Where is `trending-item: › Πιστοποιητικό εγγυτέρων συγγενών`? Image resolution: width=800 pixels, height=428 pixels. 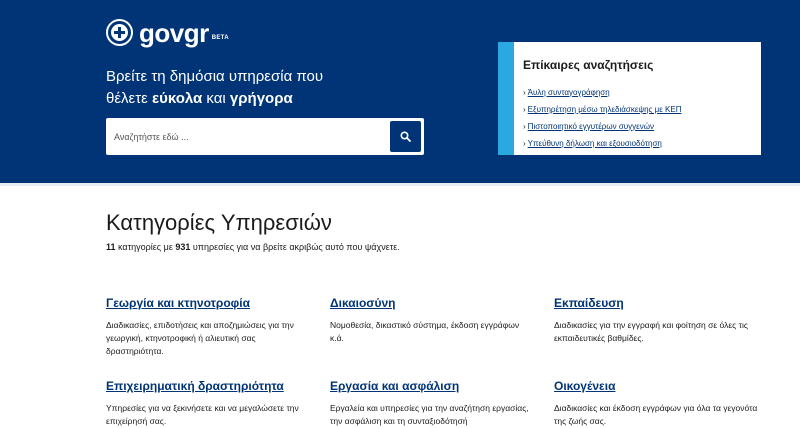 trending-item: › Πιστοποιητικό εγγυτέρων συγγενών is located at coordinates (602, 126).